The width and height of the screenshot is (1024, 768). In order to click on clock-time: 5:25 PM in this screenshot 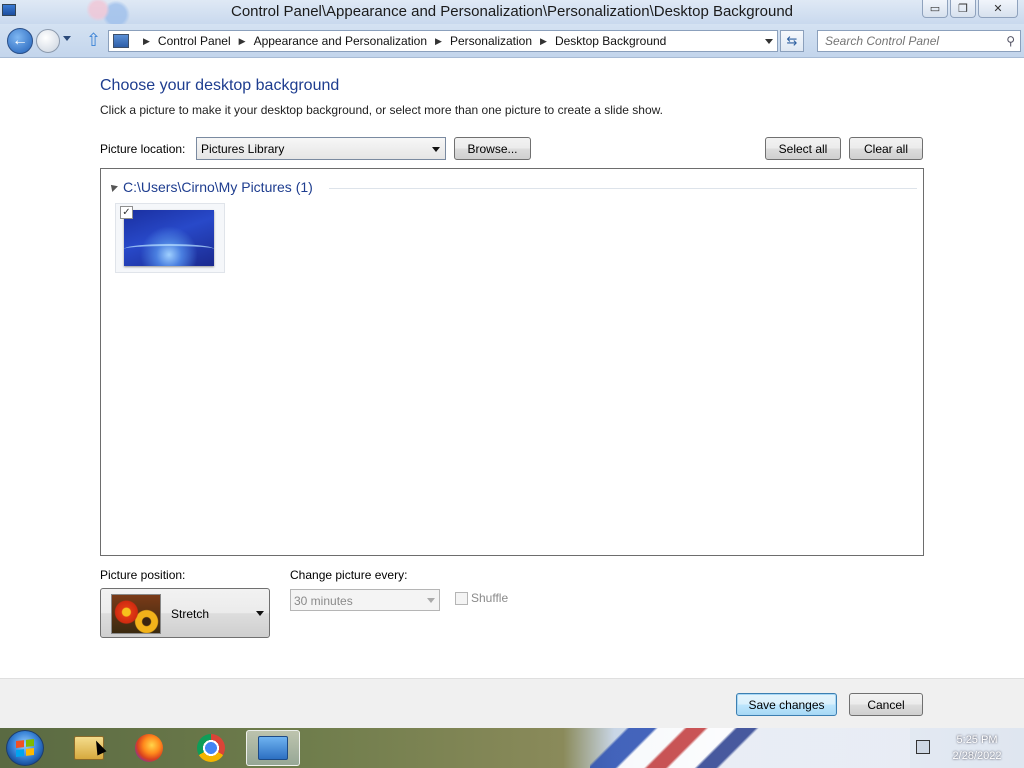, I will do `click(977, 740)`.